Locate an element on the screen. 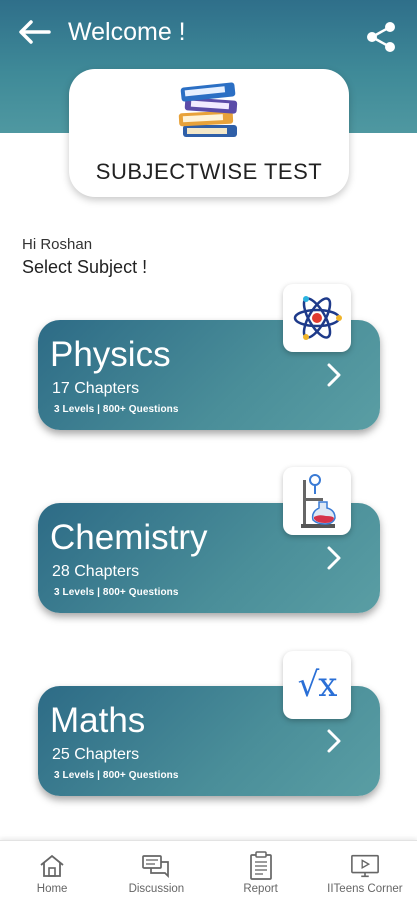 The width and height of the screenshot is (417, 900). video-screen-icon is located at coordinates (365, 866).